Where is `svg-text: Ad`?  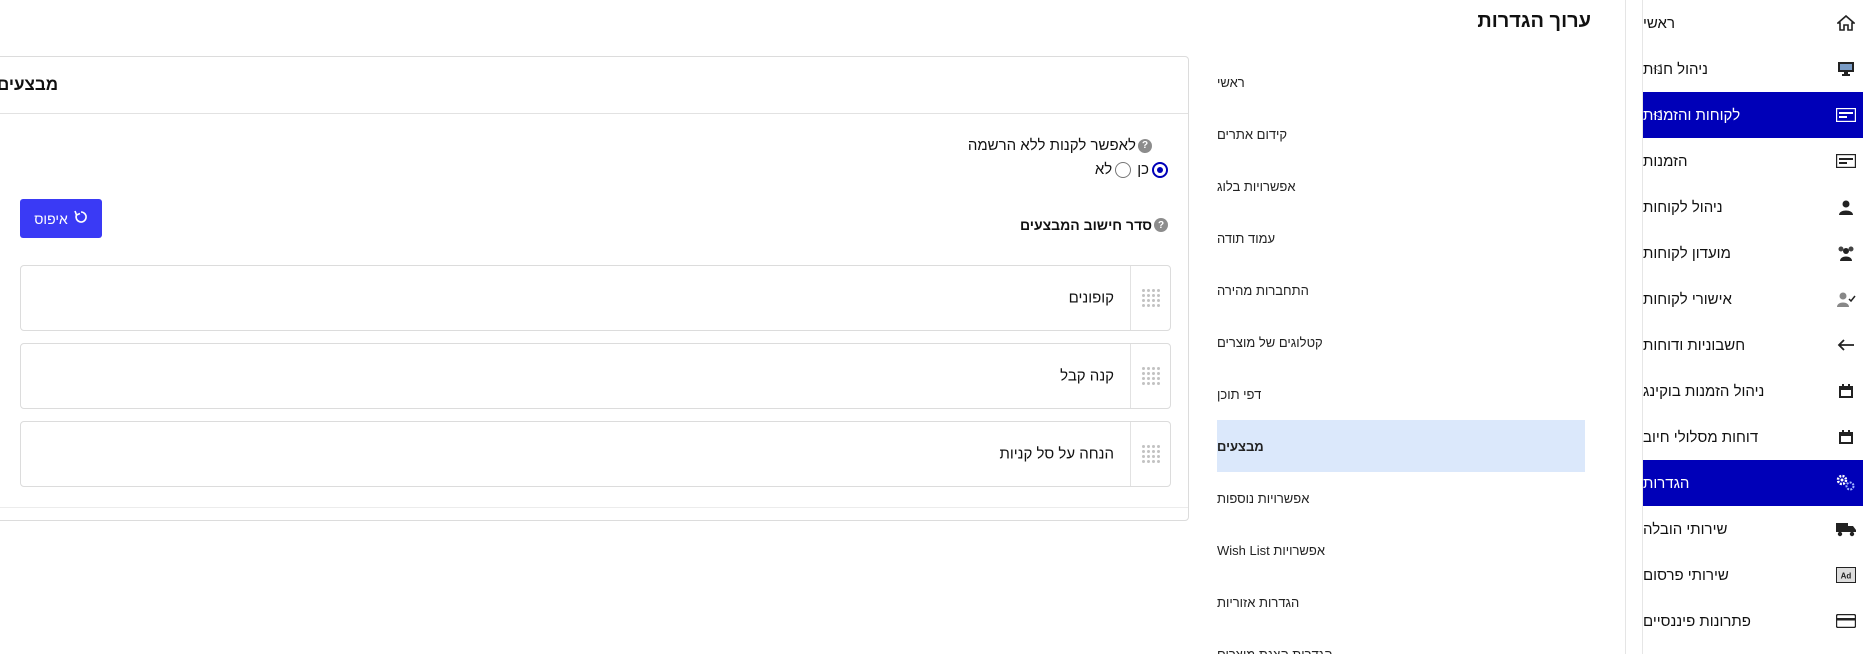 svg-text: Ad is located at coordinates (1846, 576).